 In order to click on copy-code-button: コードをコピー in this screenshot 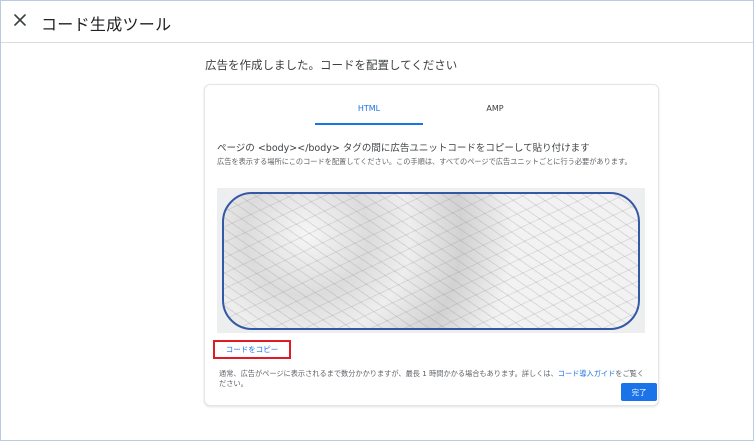, I will do `click(252, 349)`.